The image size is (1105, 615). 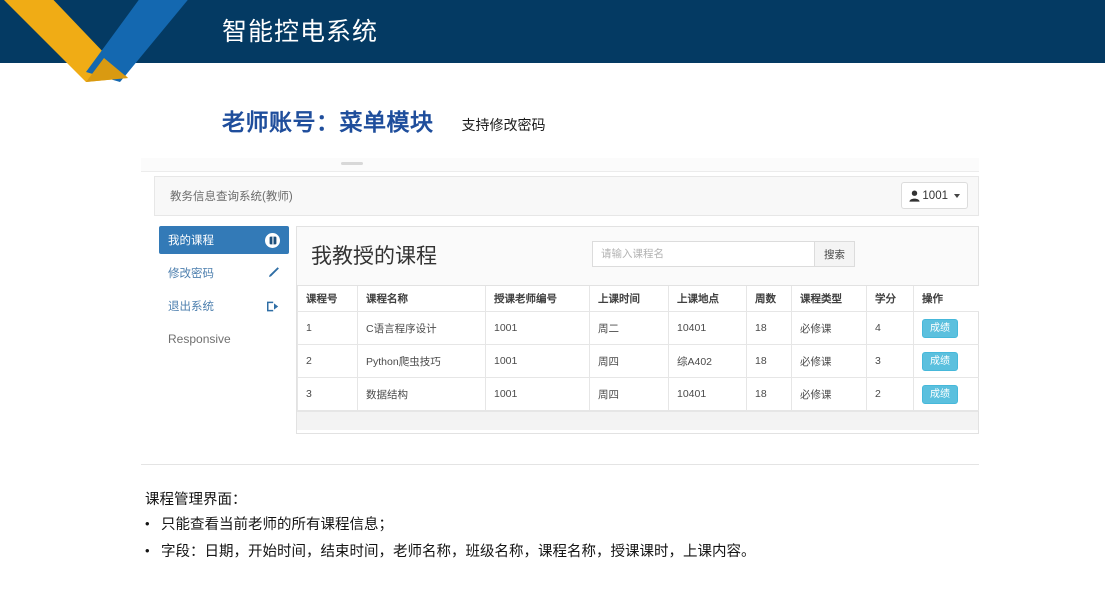 I want to click on sidebar-item-label: 修改密码, so click(x=191, y=274).